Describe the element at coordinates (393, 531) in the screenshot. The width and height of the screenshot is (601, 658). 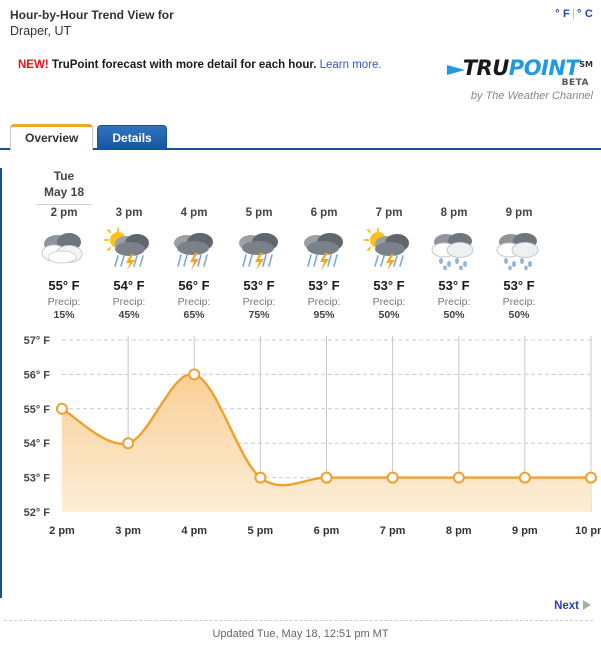
I see `svg-text: 7 pm` at that location.